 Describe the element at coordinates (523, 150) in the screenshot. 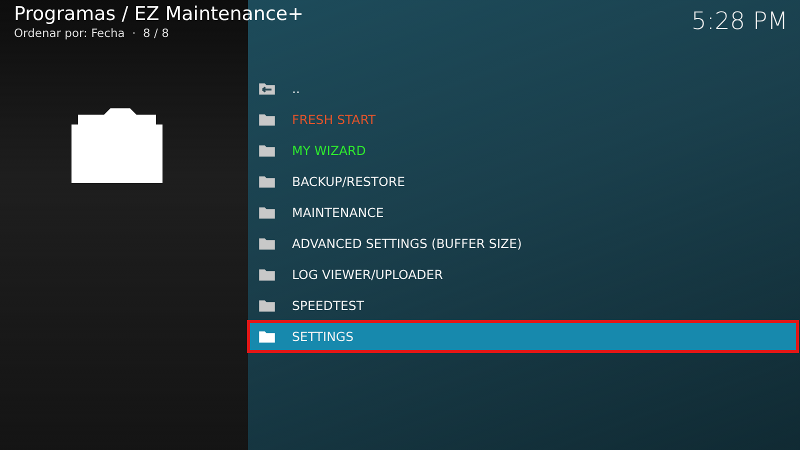

I see `list-item: MY WIZARD` at that location.